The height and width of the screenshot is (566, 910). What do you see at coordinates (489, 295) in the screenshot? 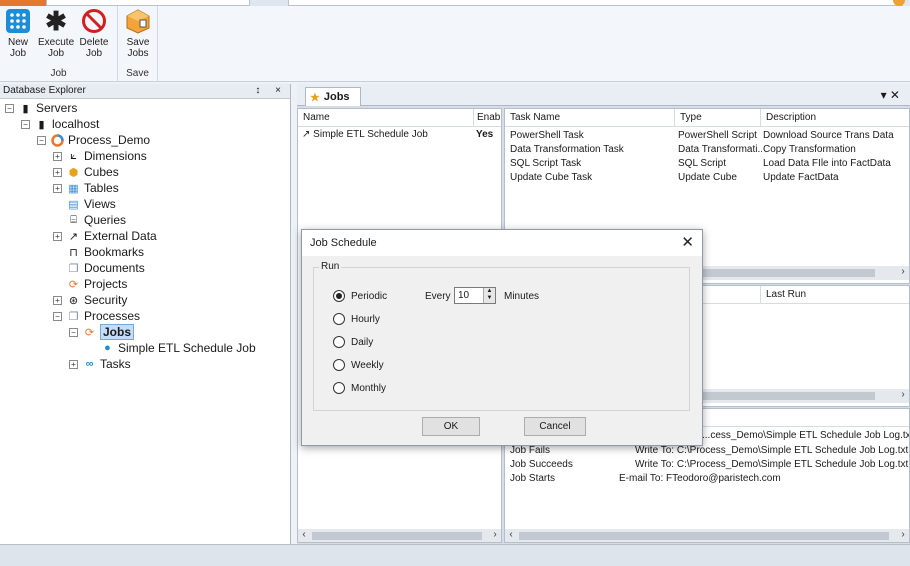
I see `stepper-arrows-icon: ▲ ▼` at bounding box center [489, 295].